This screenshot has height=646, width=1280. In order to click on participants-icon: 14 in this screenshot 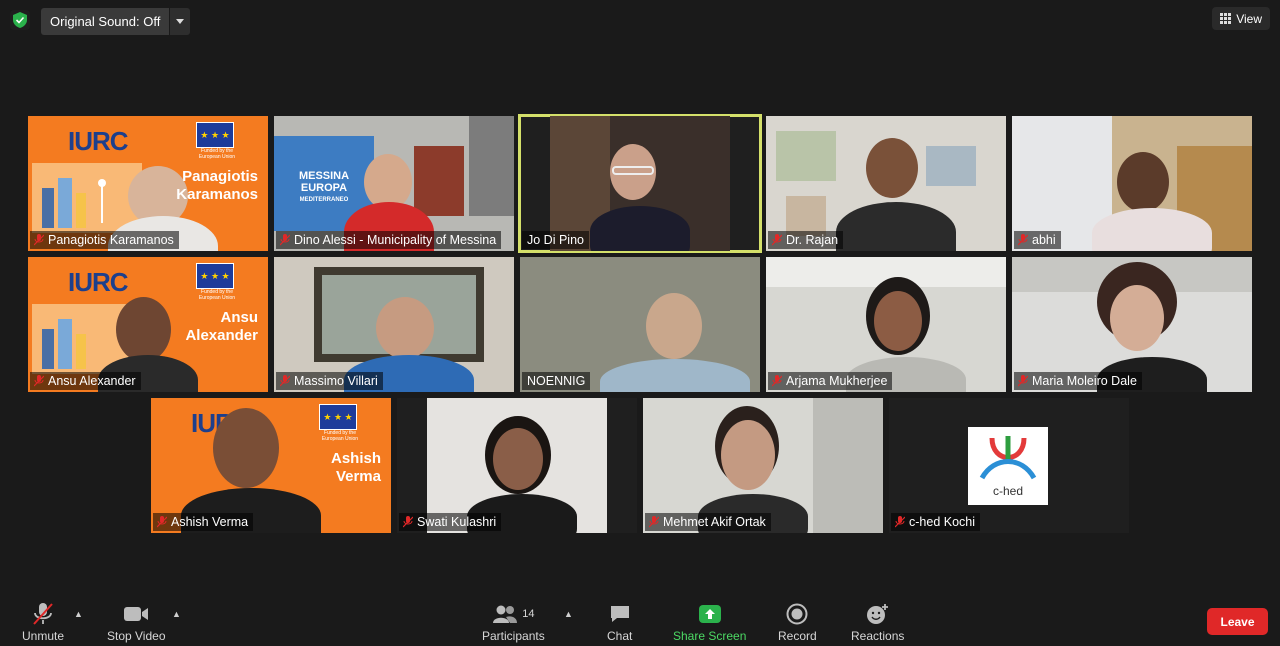, I will do `click(513, 614)`.